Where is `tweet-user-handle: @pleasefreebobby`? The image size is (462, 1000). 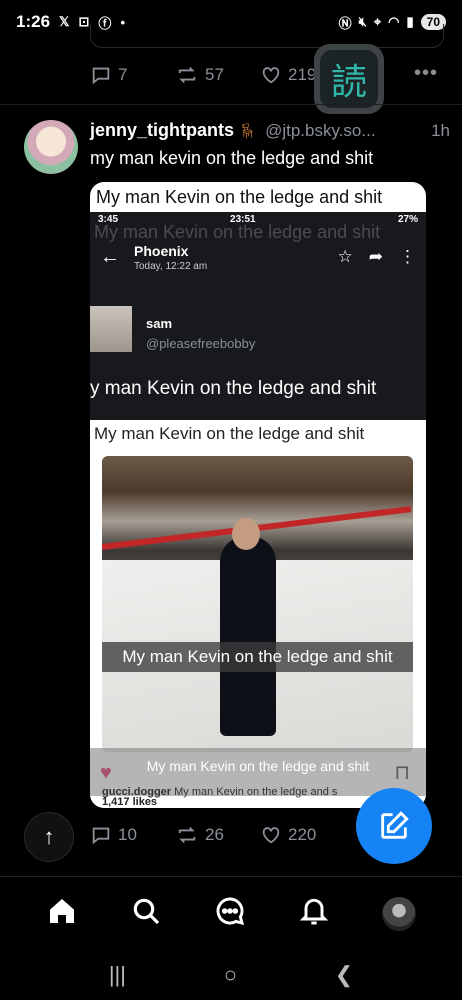
tweet-user-handle: @pleasefreebobby is located at coordinates (201, 343).